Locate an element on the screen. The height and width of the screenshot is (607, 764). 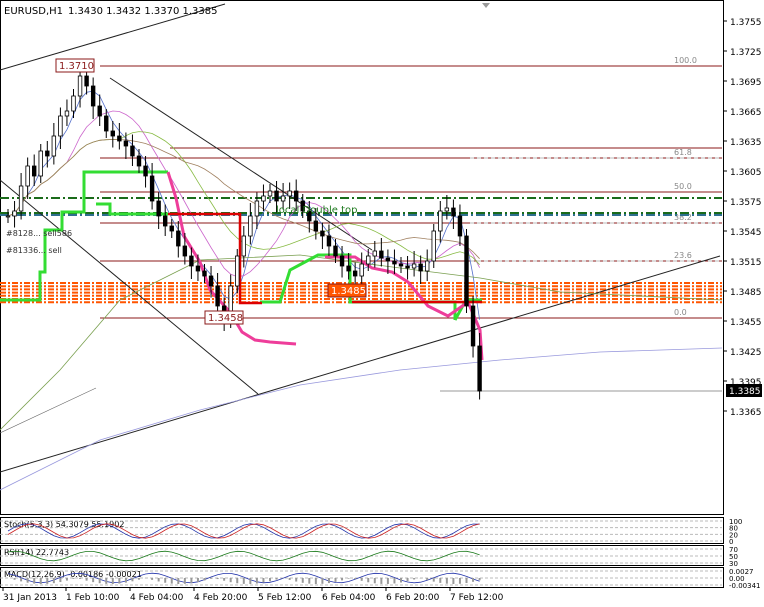
indicator-tick-label: 0 is located at coordinates (731, 542).